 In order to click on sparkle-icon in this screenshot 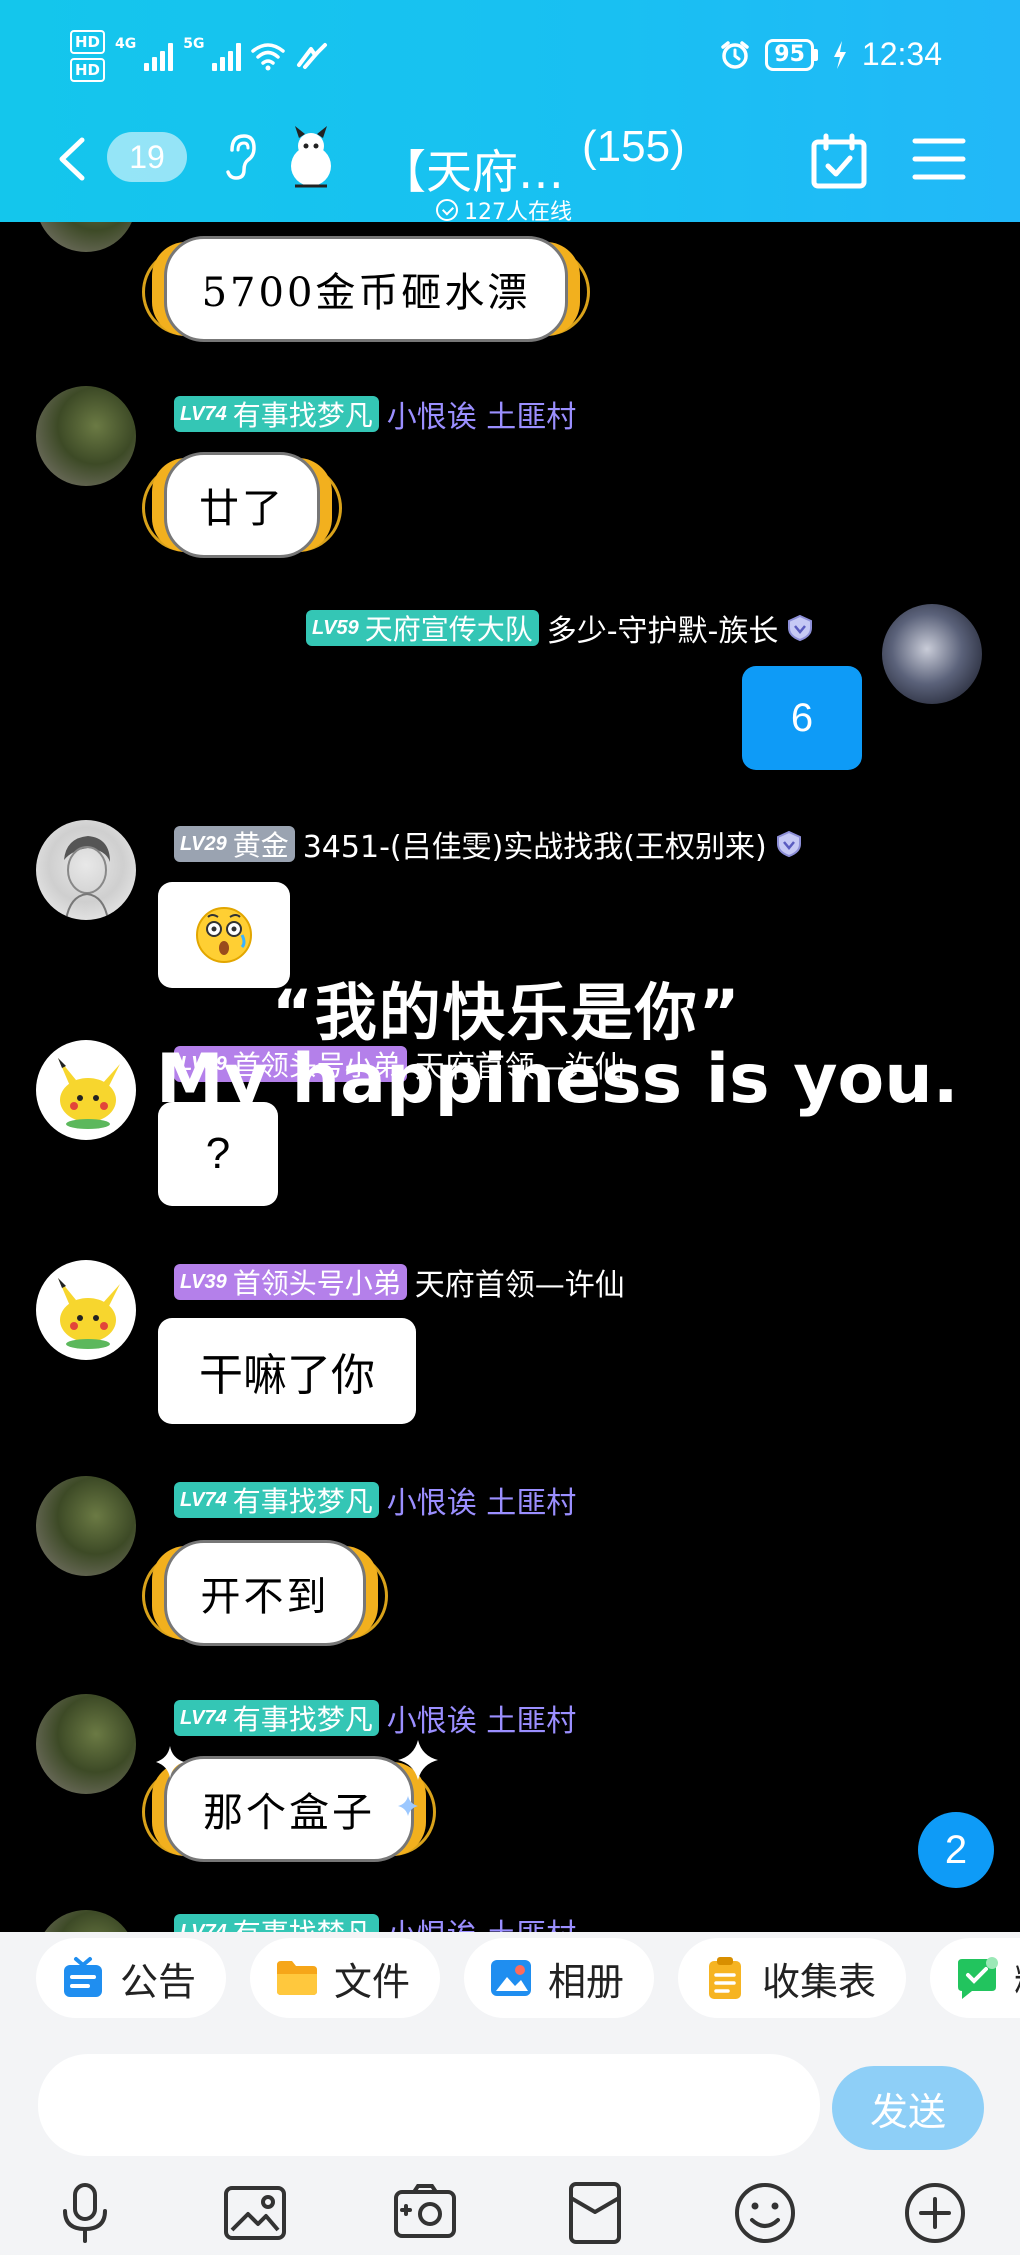, I will do `click(170, 1762)`.